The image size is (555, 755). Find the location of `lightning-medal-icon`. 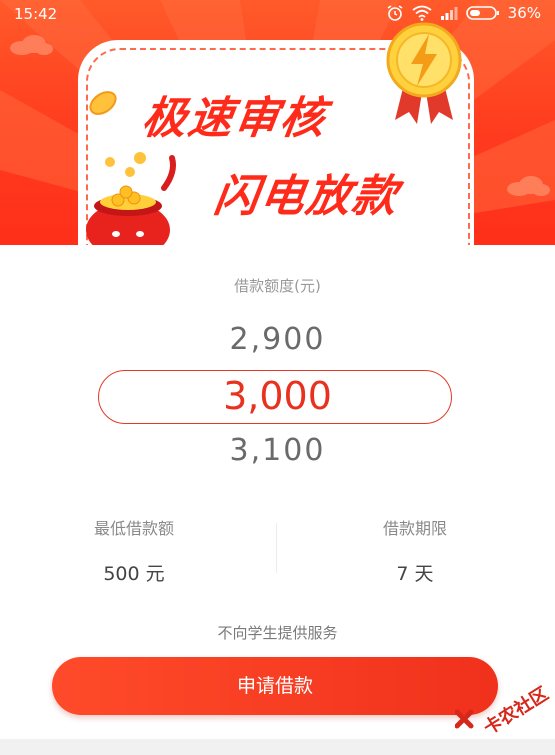

lightning-medal-icon is located at coordinates (424, 73).